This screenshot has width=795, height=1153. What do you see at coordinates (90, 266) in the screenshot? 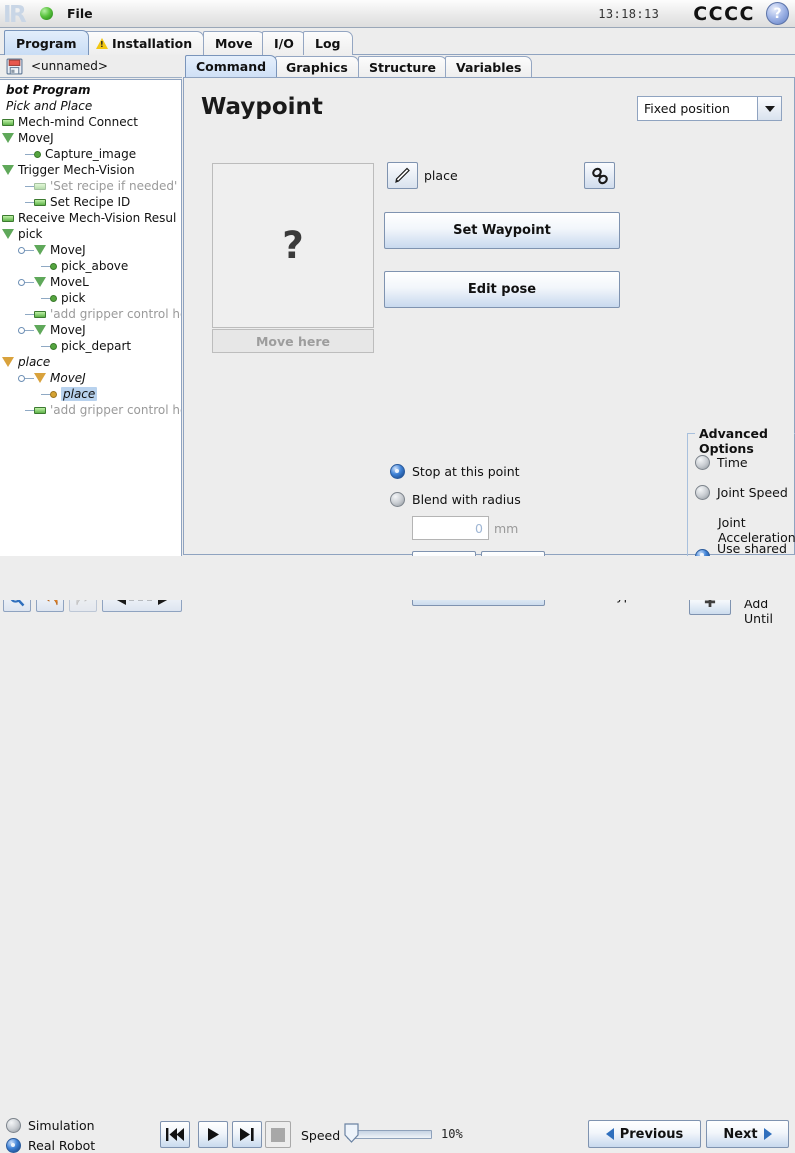
I see `tree-item: pick_above` at bounding box center [90, 266].